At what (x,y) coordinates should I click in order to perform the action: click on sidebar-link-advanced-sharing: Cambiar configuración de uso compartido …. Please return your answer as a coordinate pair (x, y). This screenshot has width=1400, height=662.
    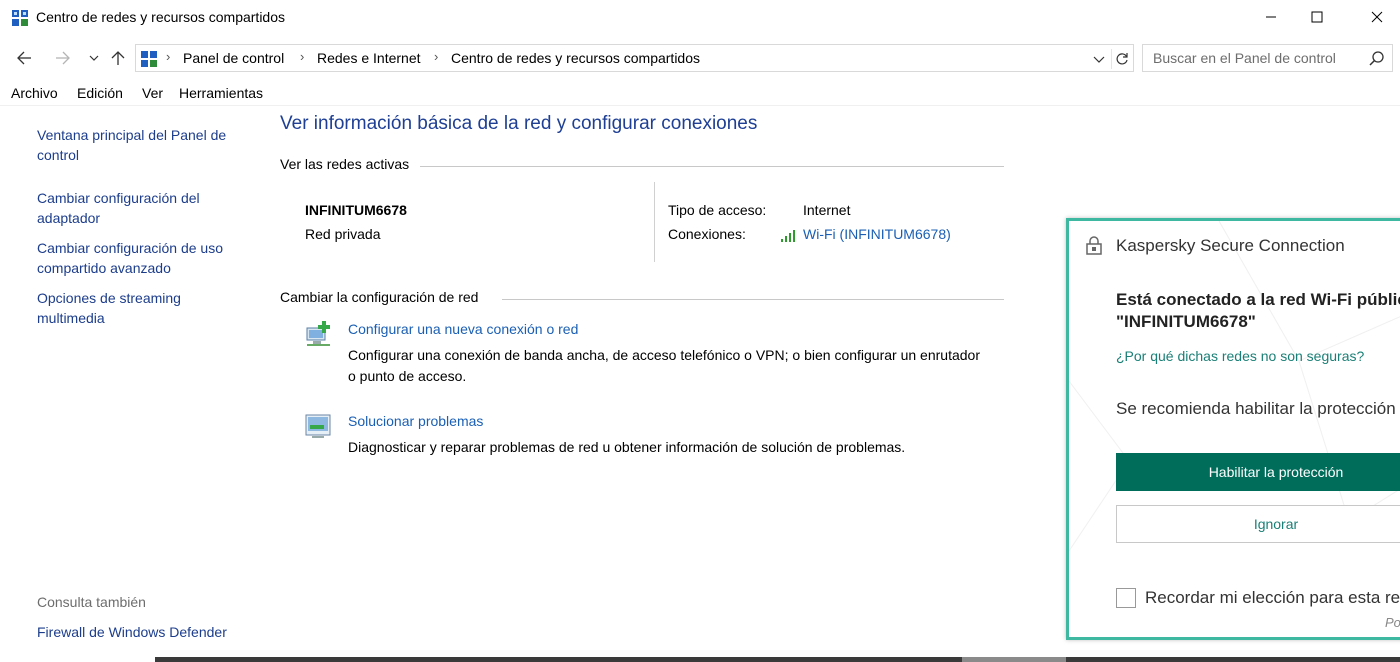
    Looking at the image, I should click on (147, 258).